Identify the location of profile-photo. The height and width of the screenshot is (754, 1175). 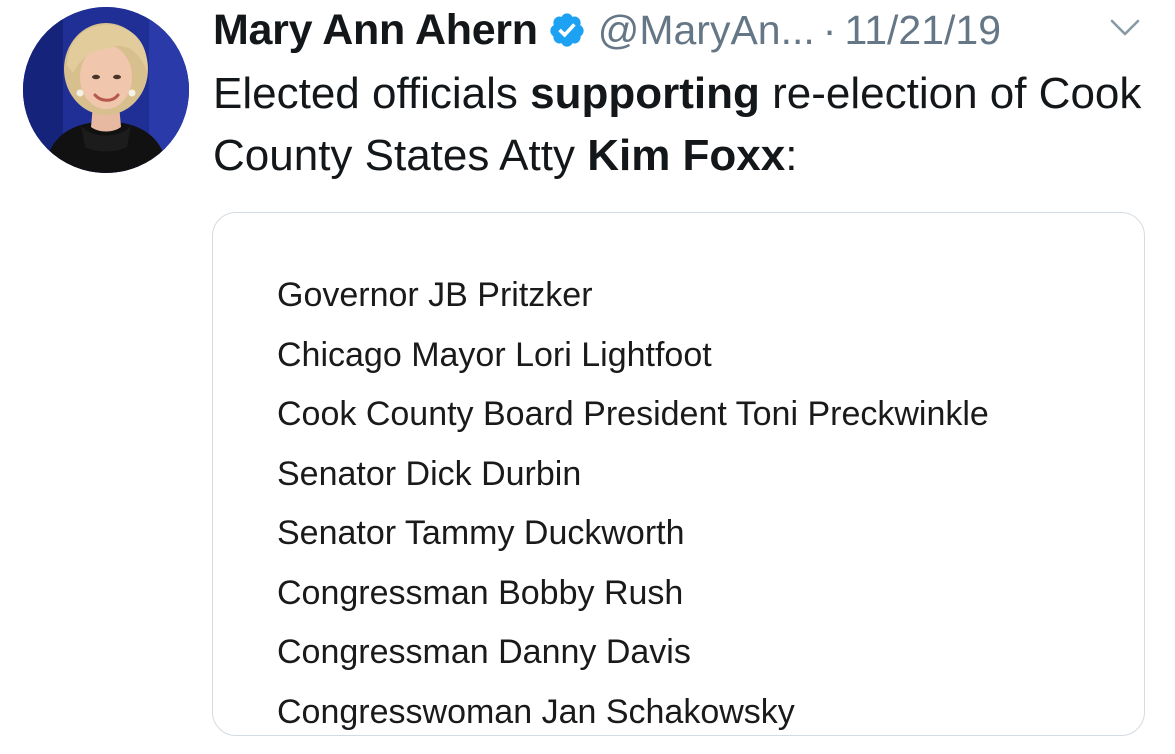
(106, 90).